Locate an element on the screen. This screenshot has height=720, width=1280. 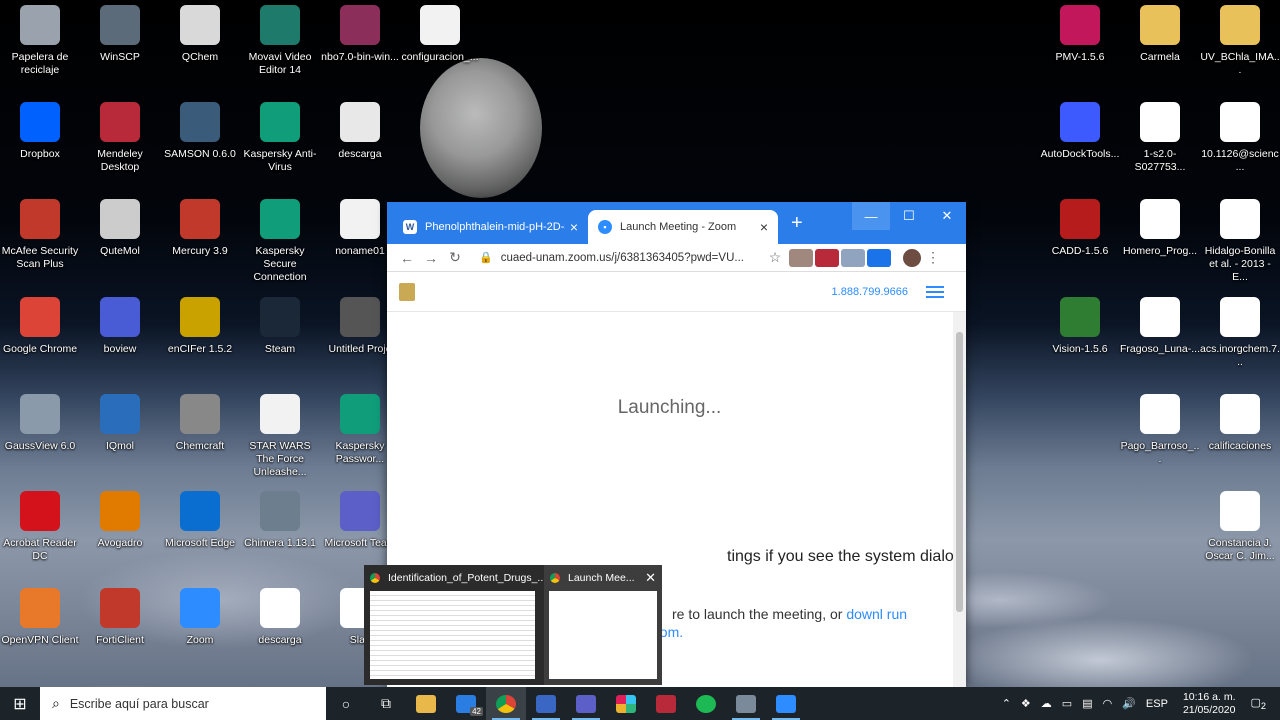
dropbox-extension-icon is located at coordinates (853, 257).